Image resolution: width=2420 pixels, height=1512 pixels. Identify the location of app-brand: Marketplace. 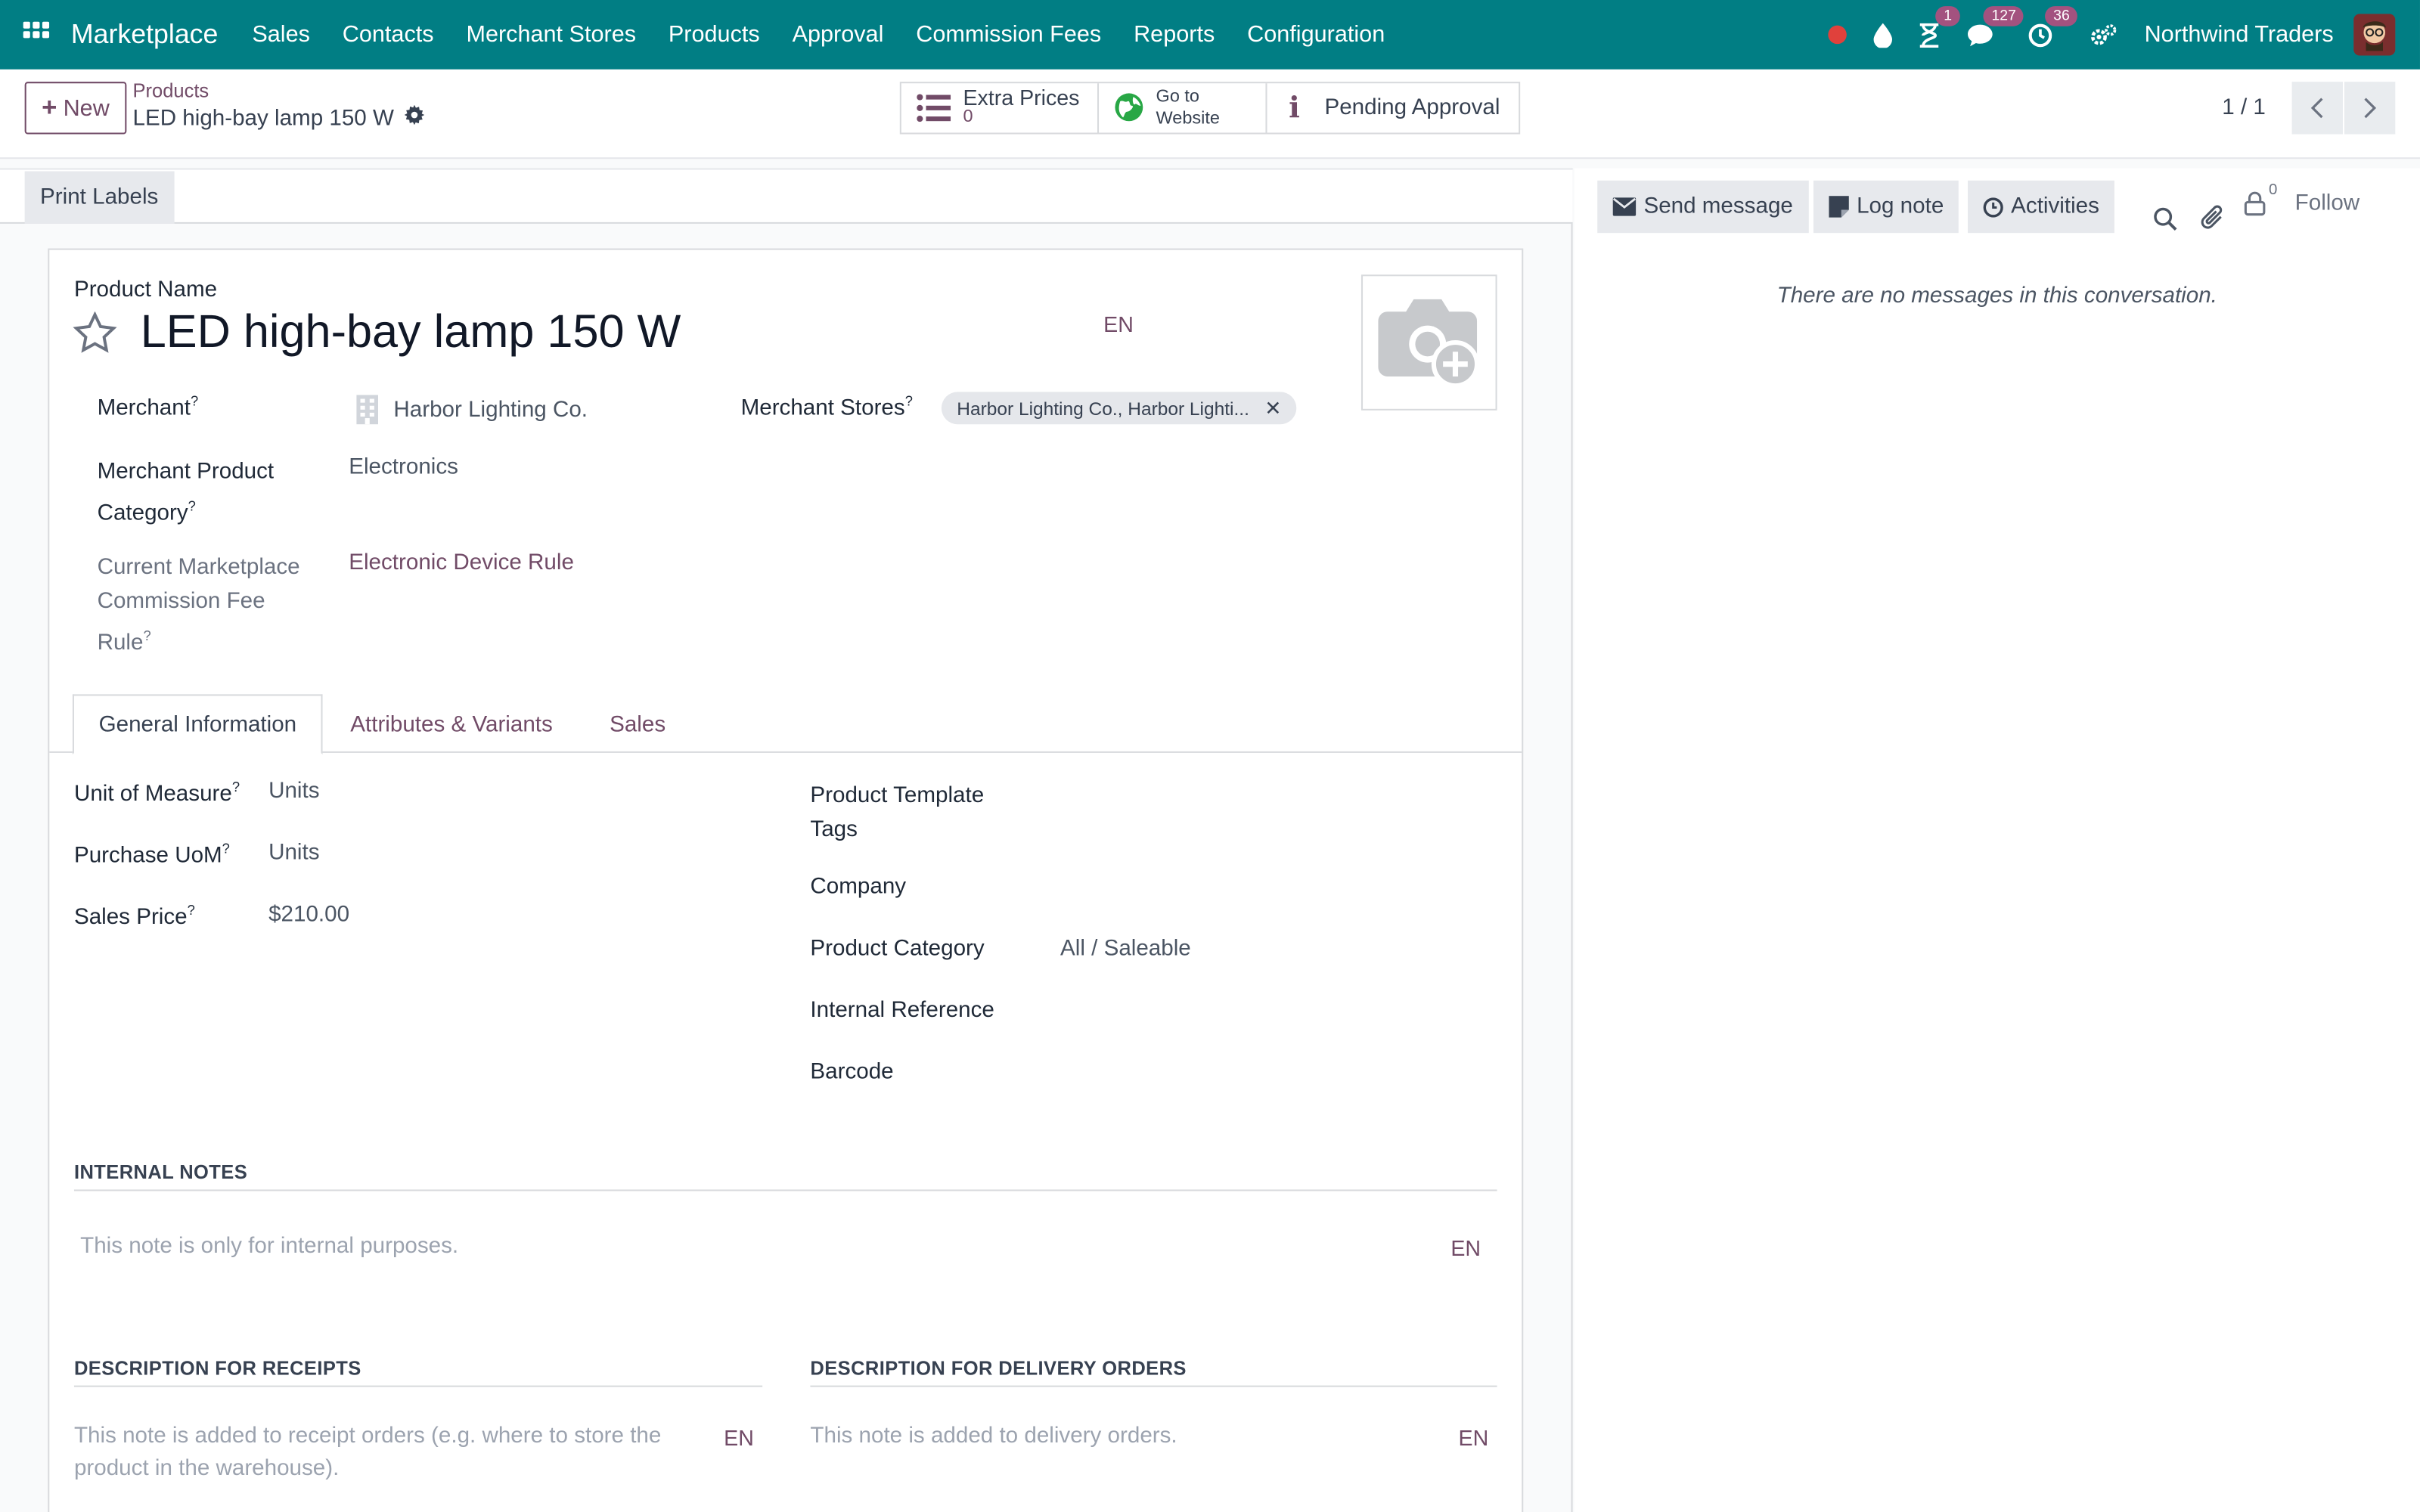
(145, 34).